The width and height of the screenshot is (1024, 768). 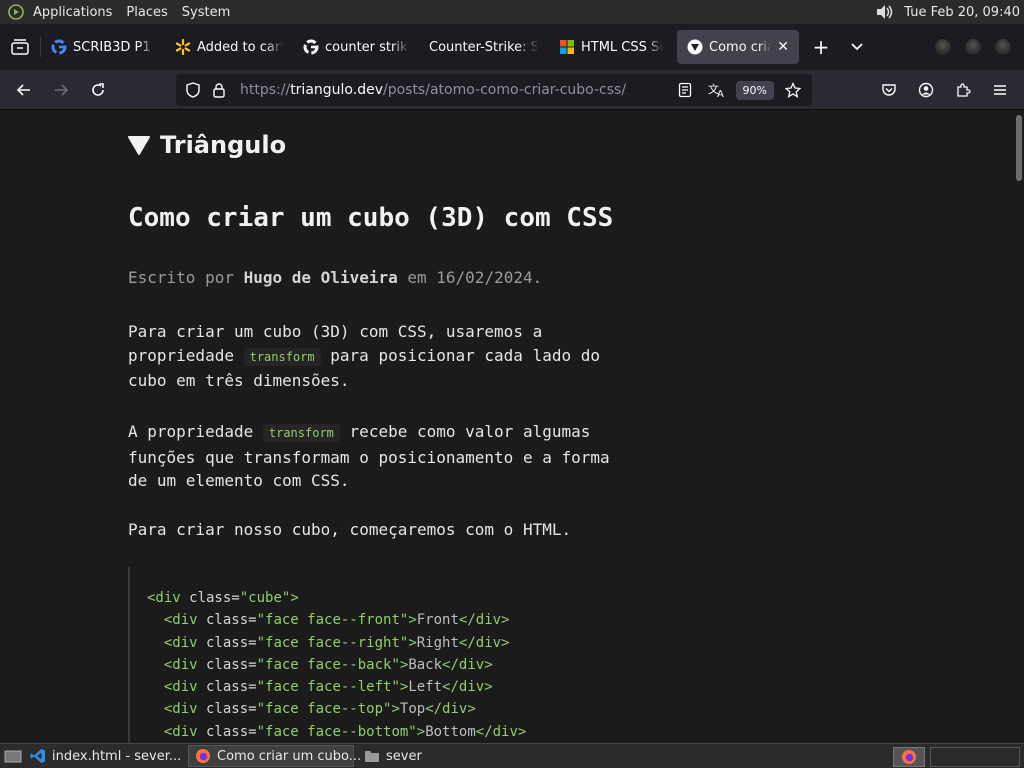 I want to click on walmart-spark-icon, so click(x=183, y=47).